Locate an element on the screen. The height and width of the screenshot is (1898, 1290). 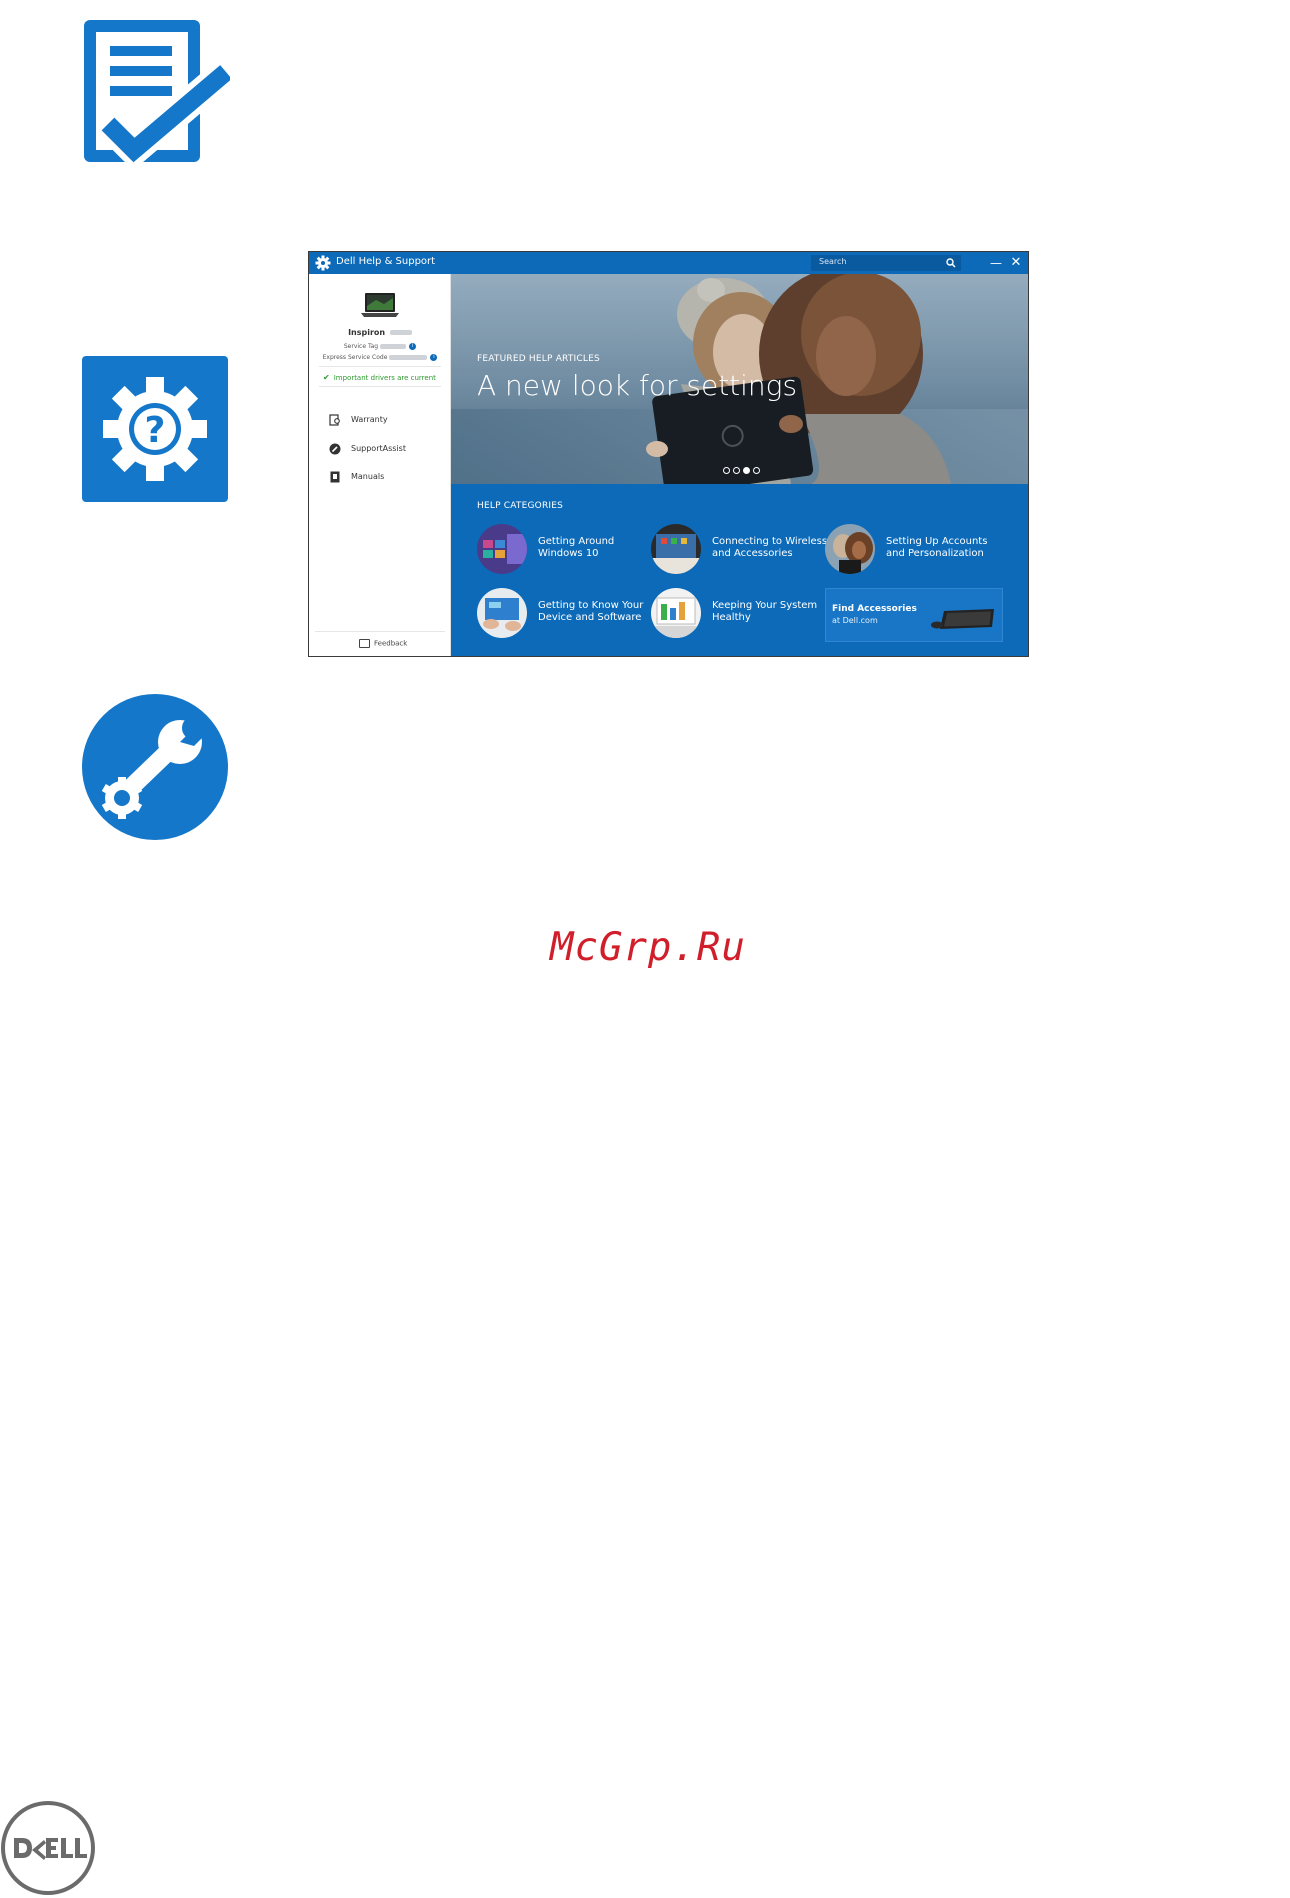
accessories-title: Find Accessories is located at coordinates (874, 609).